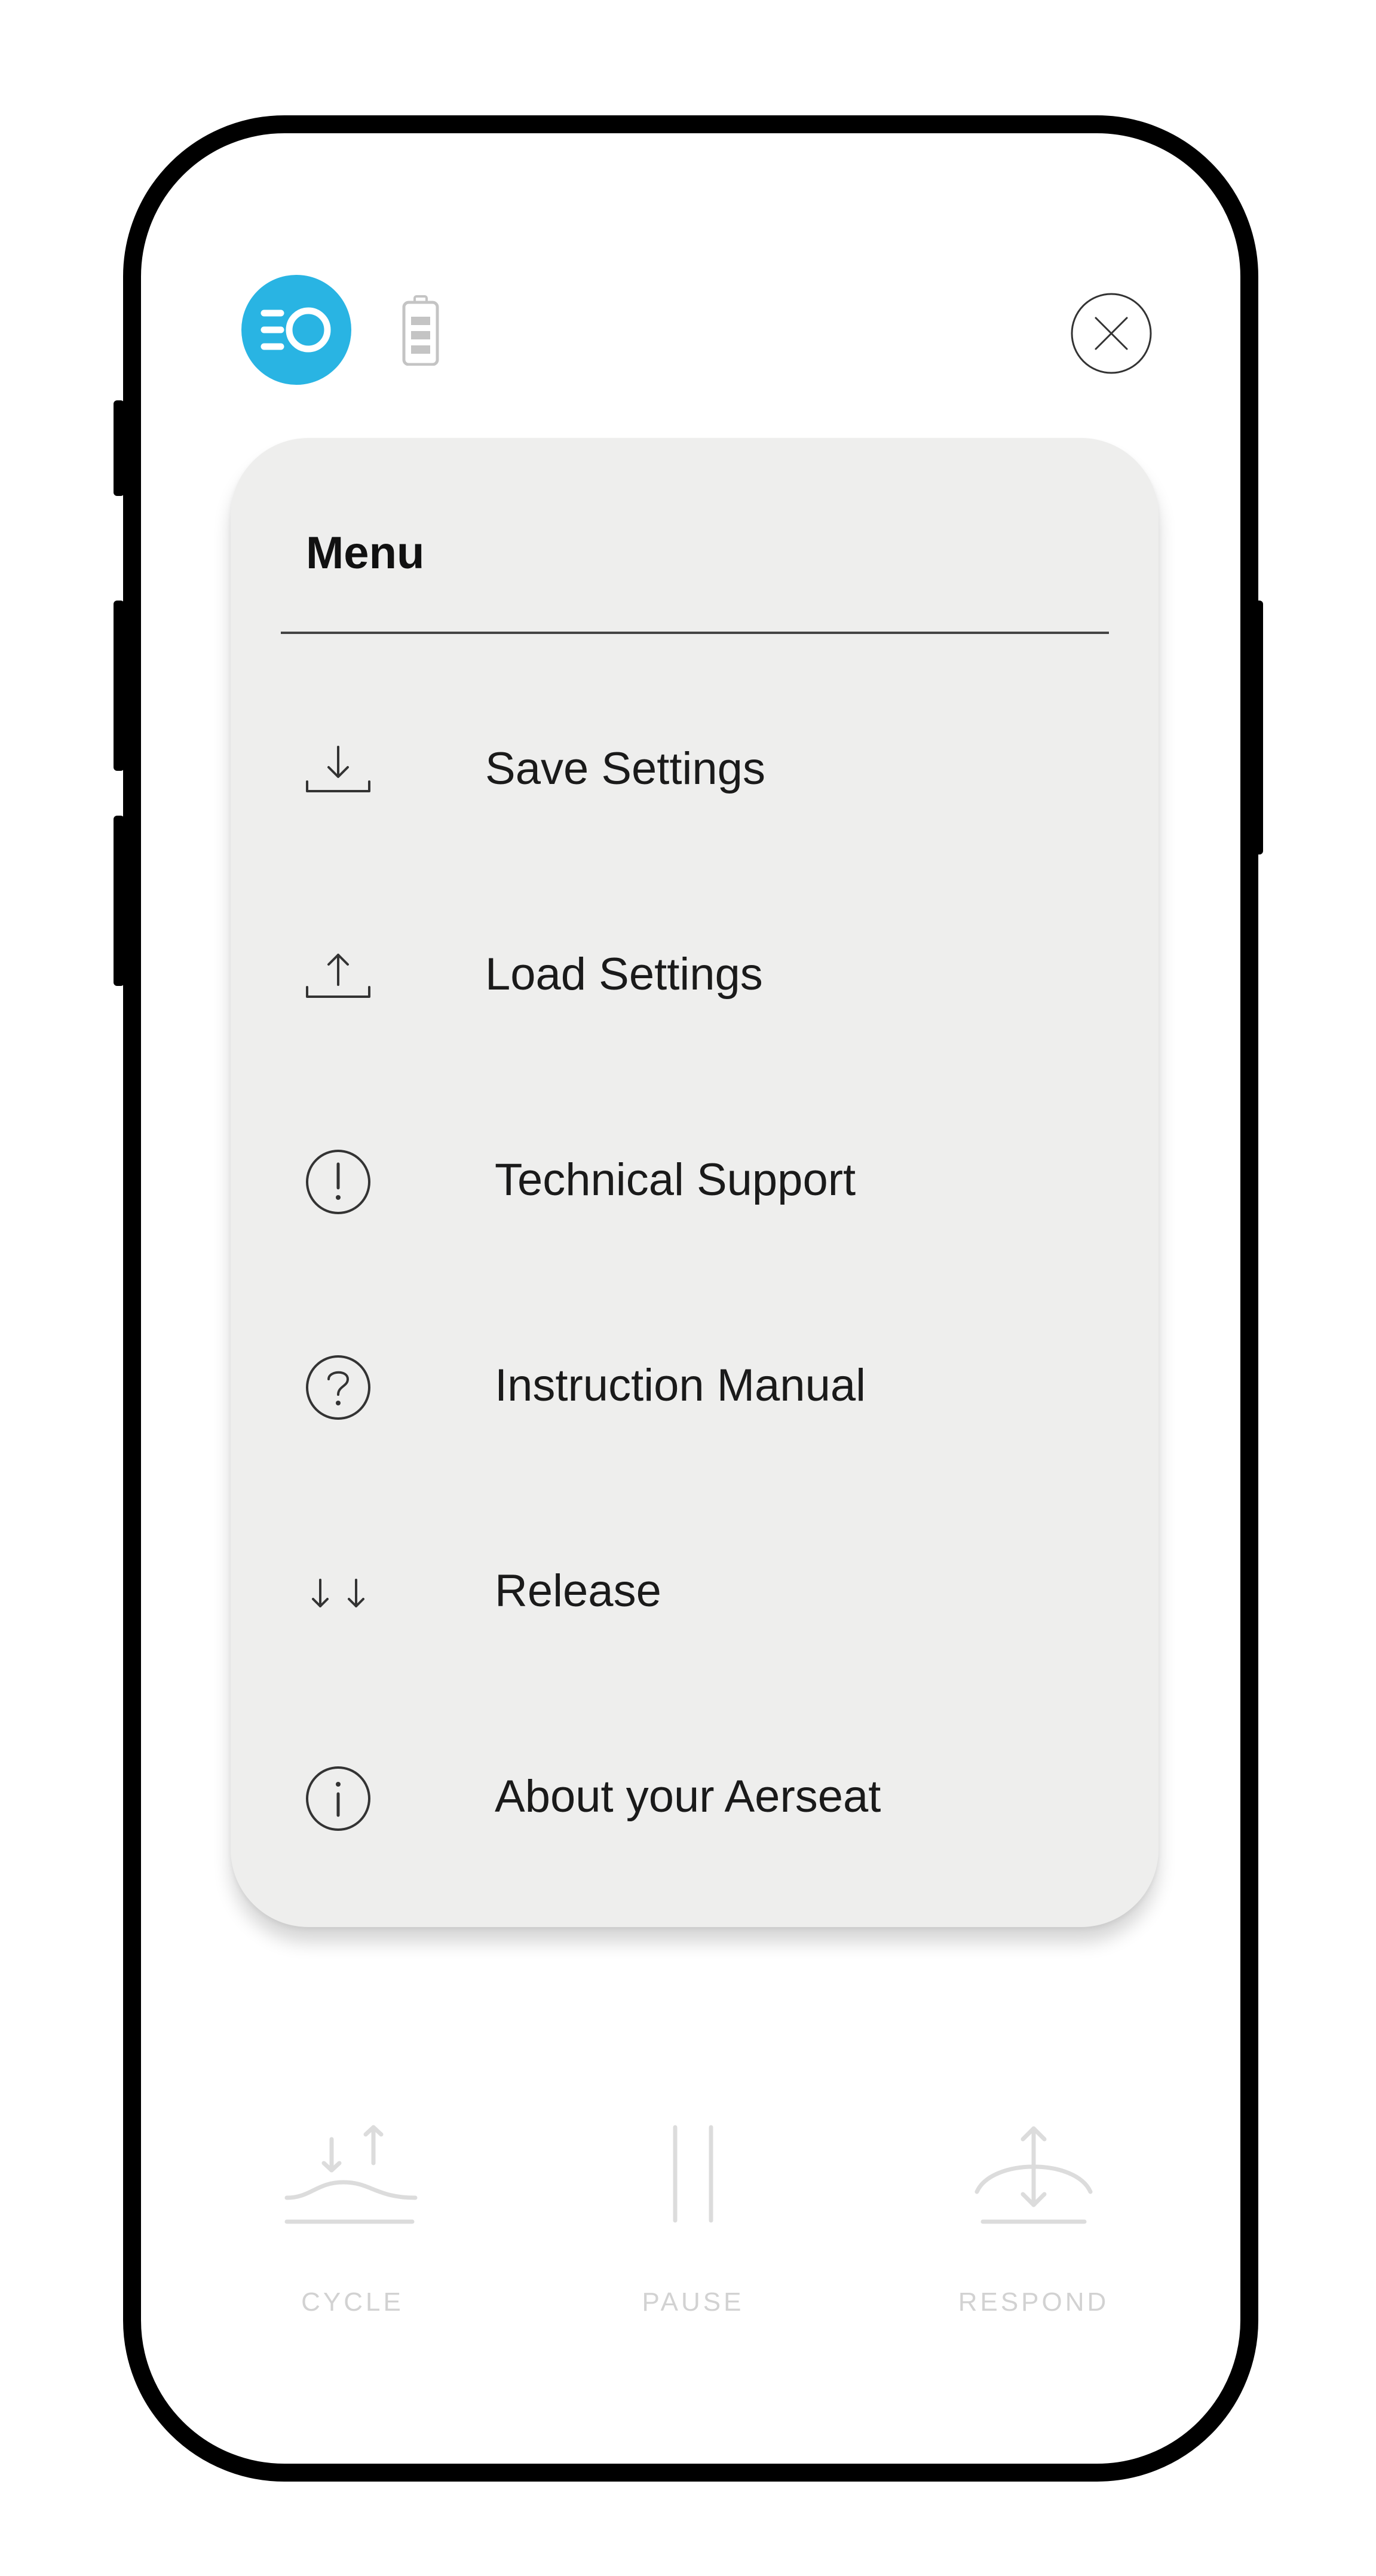 Image resolution: width=1376 pixels, height=2576 pixels. Describe the element at coordinates (352, 2181) in the screenshot. I see `cycle-icon` at that location.